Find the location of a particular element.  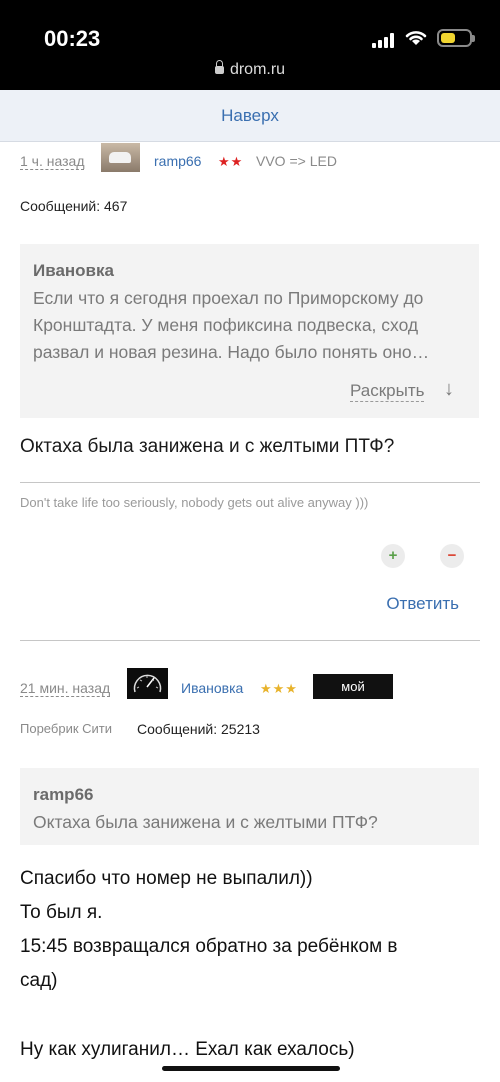

arrow-down-icon: ↓ is located at coordinates (449, 389).